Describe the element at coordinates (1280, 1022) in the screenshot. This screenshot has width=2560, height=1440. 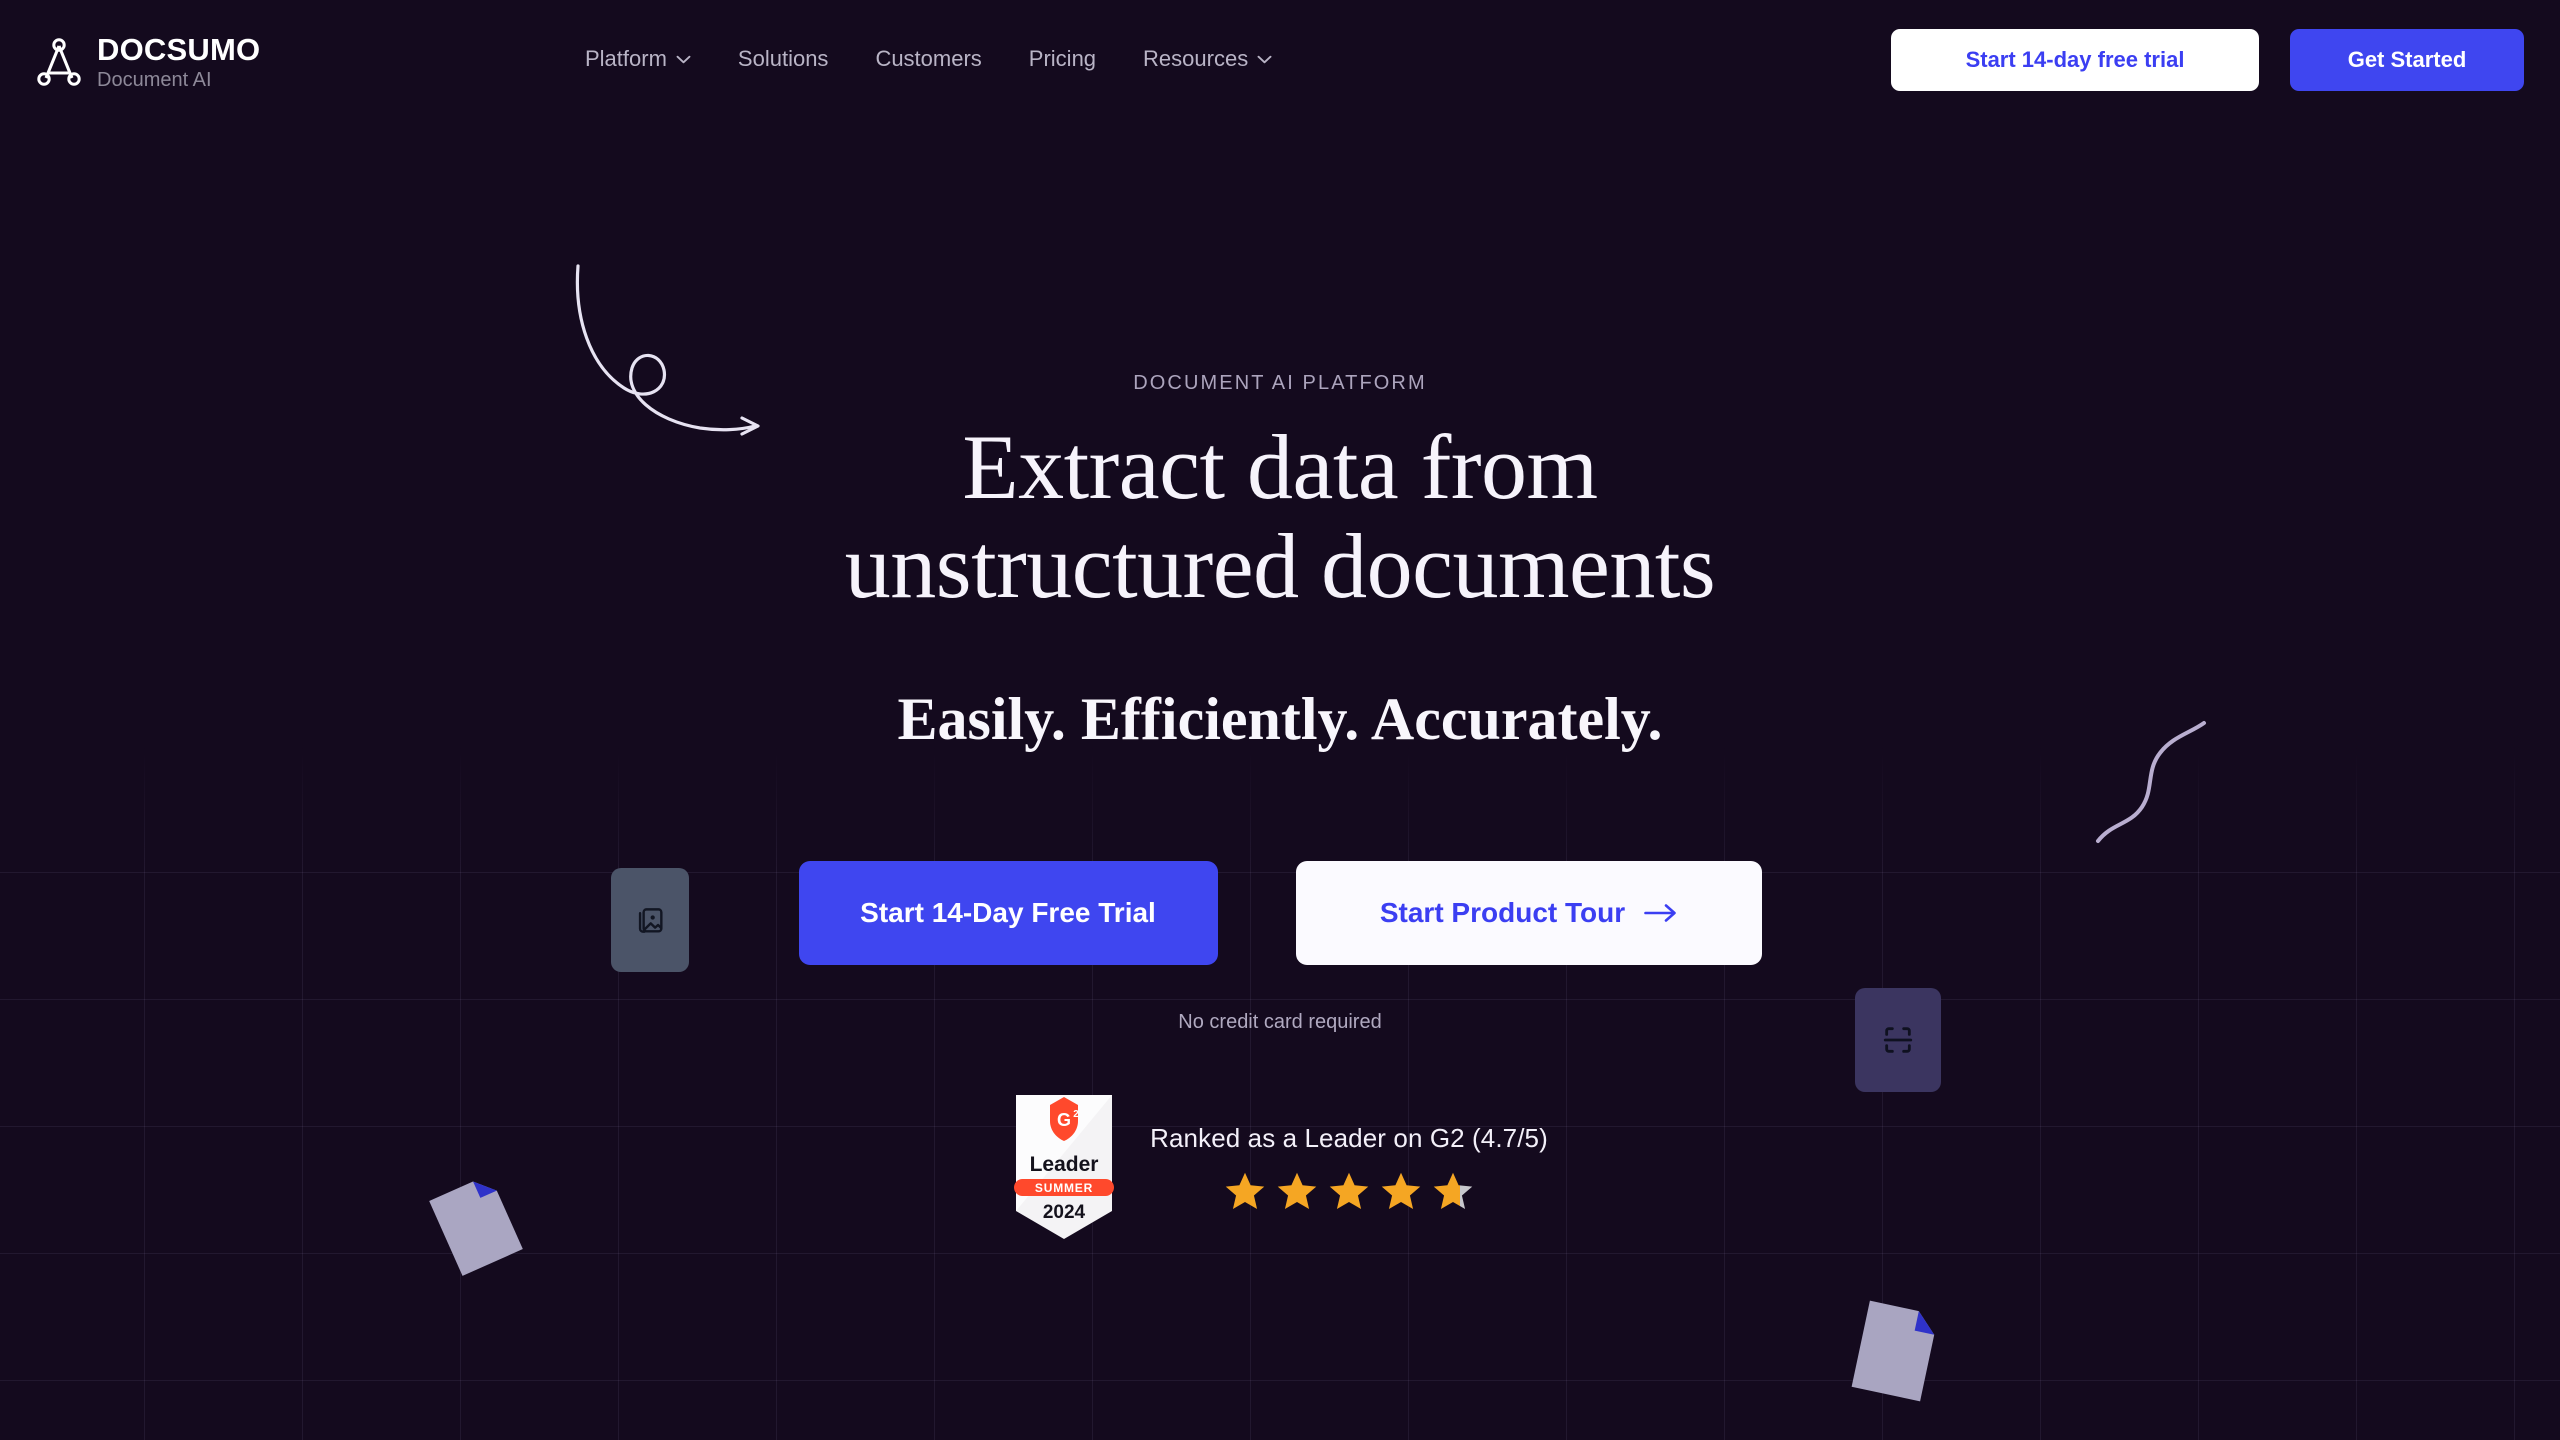
I see `hero-disclaimer: No credit card required` at that location.